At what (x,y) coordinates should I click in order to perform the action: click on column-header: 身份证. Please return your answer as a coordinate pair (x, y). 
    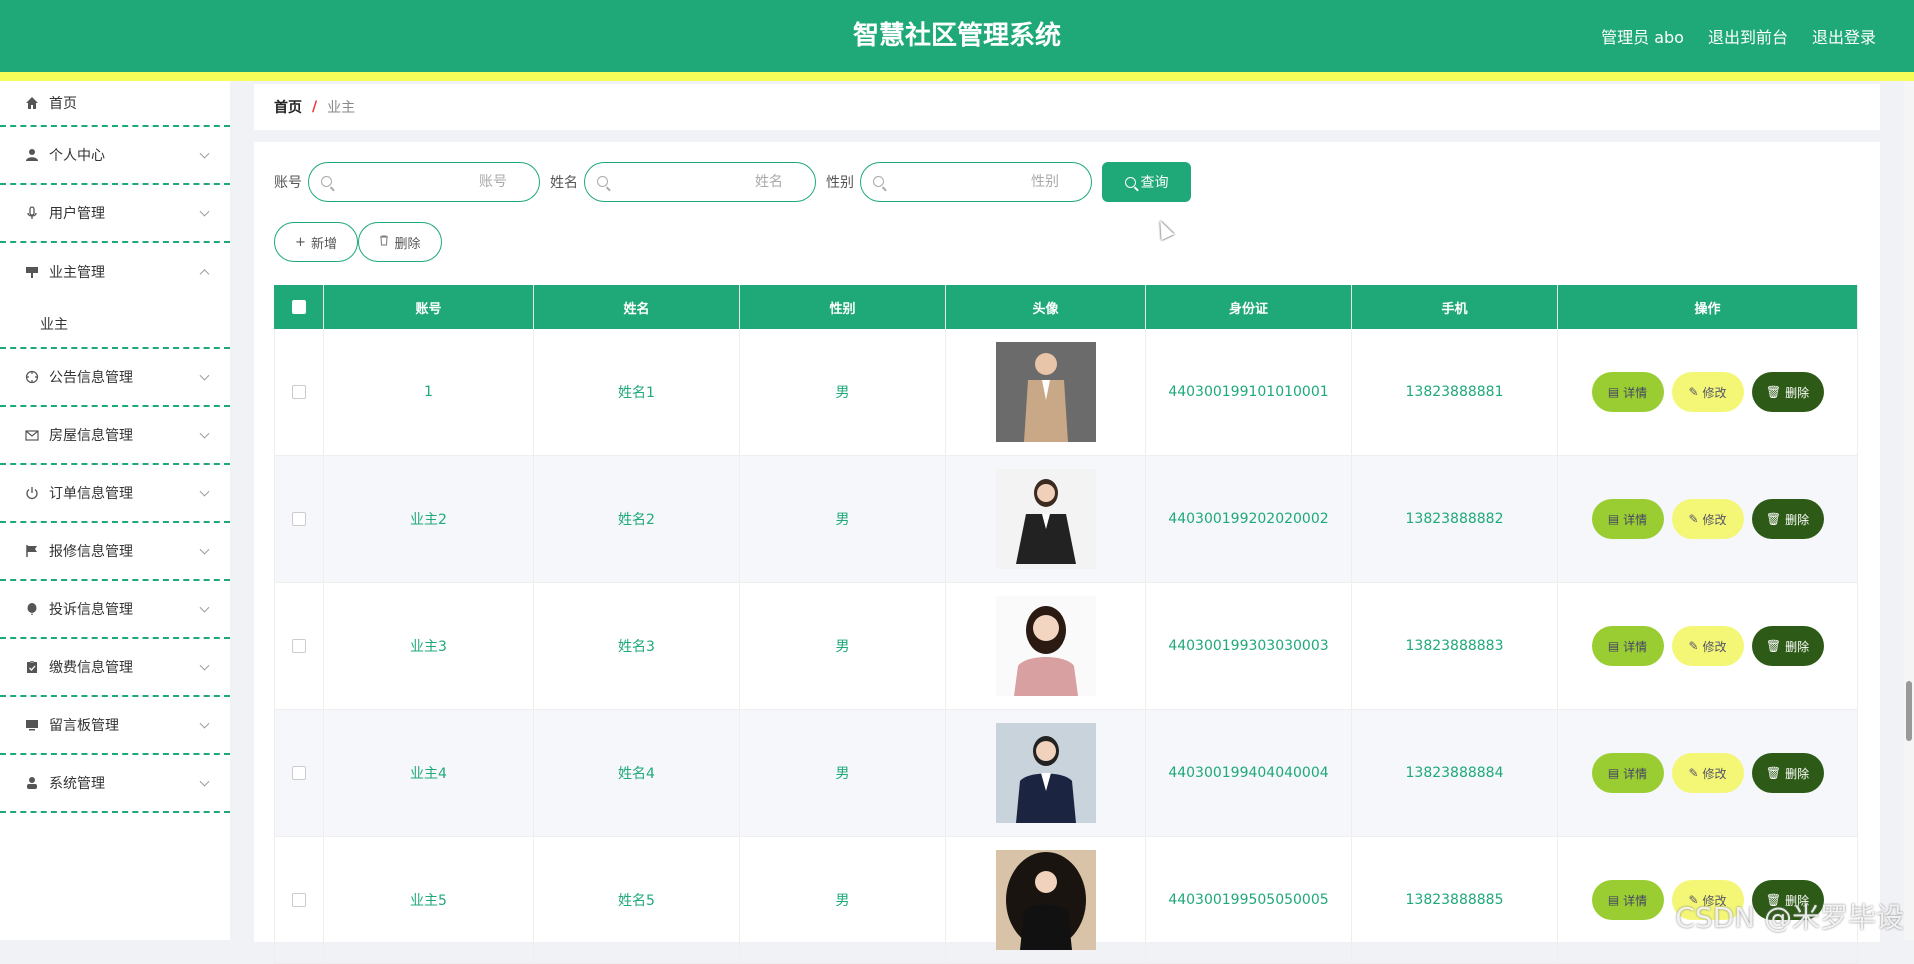
    Looking at the image, I should click on (1249, 307).